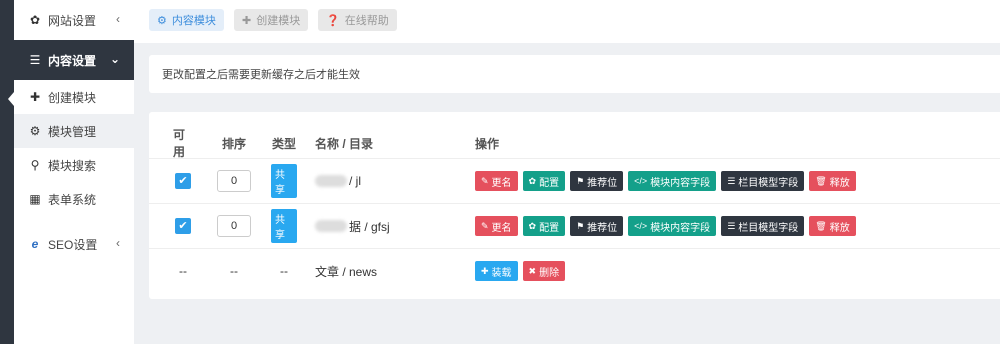  I want to click on delete-button: ✖ 删除, so click(544, 271).